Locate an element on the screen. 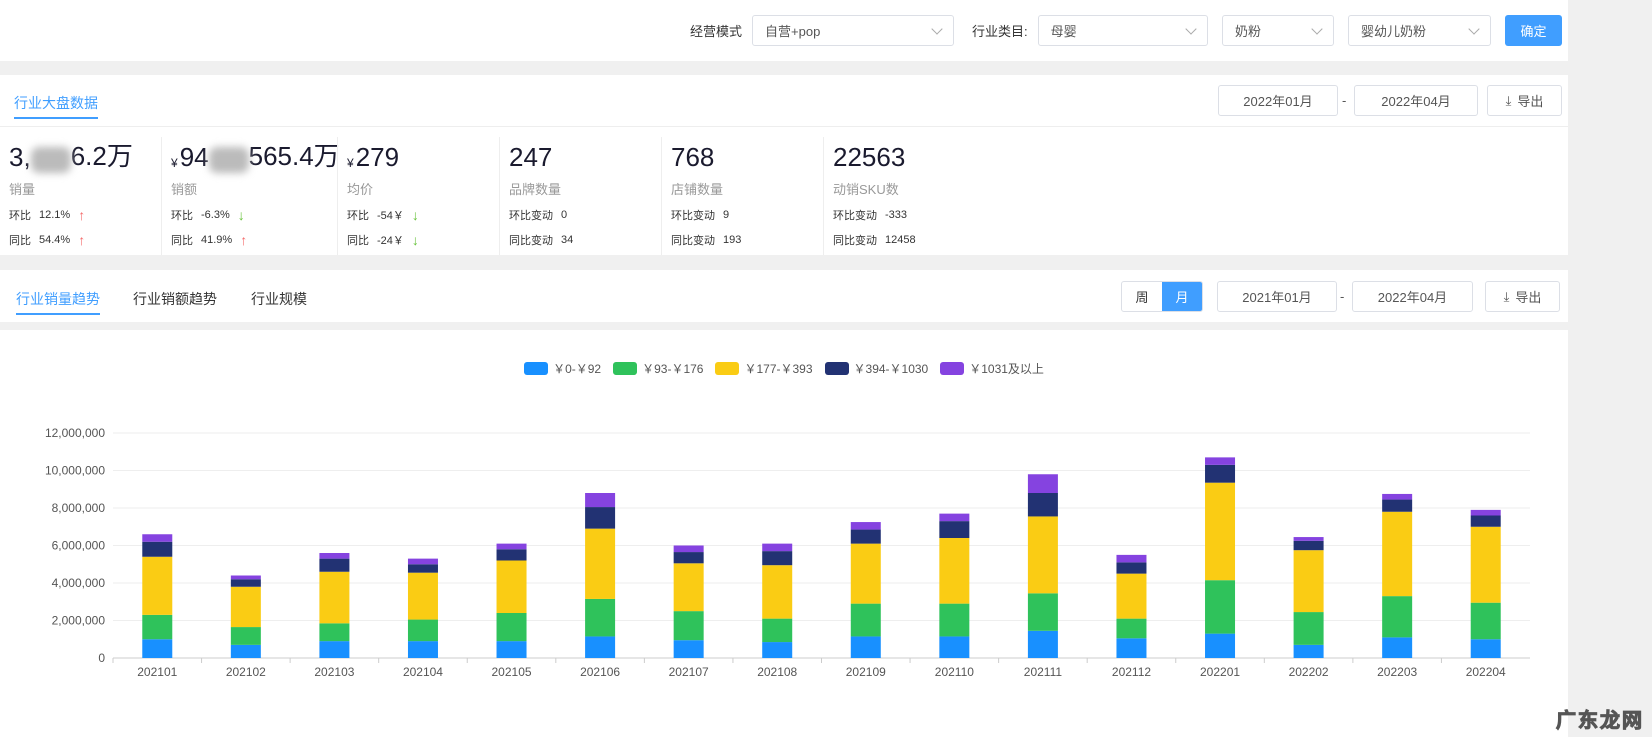 Image resolution: width=1652 pixels, height=737 pixels. trend-date-from-input: 2021年01月 is located at coordinates (1277, 296).